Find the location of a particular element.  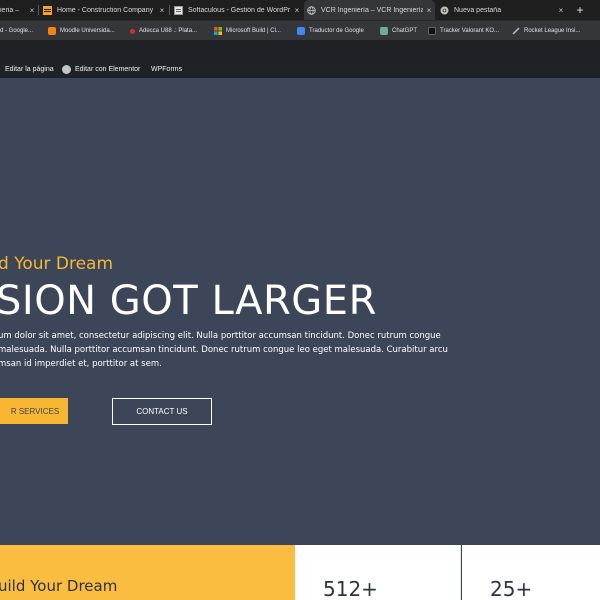

tab-nueva-pestana: Nueva pestaña × is located at coordinates (502, 10).